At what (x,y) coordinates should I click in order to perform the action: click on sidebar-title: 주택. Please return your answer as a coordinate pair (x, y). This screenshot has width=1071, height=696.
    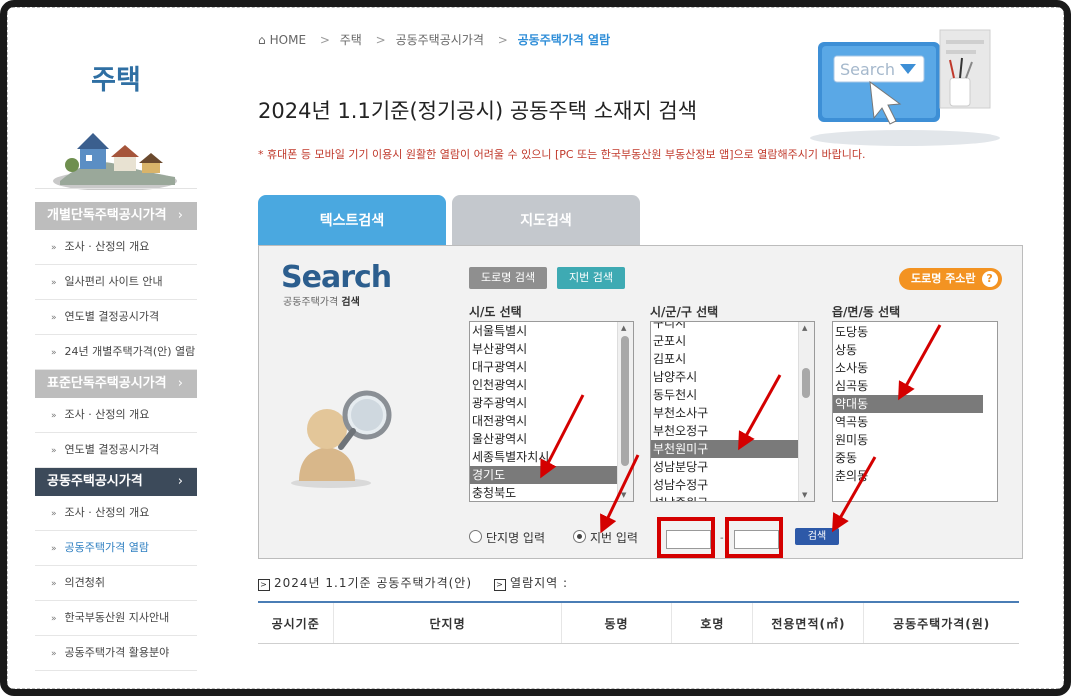
    Looking at the image, I should click on (116, 80).